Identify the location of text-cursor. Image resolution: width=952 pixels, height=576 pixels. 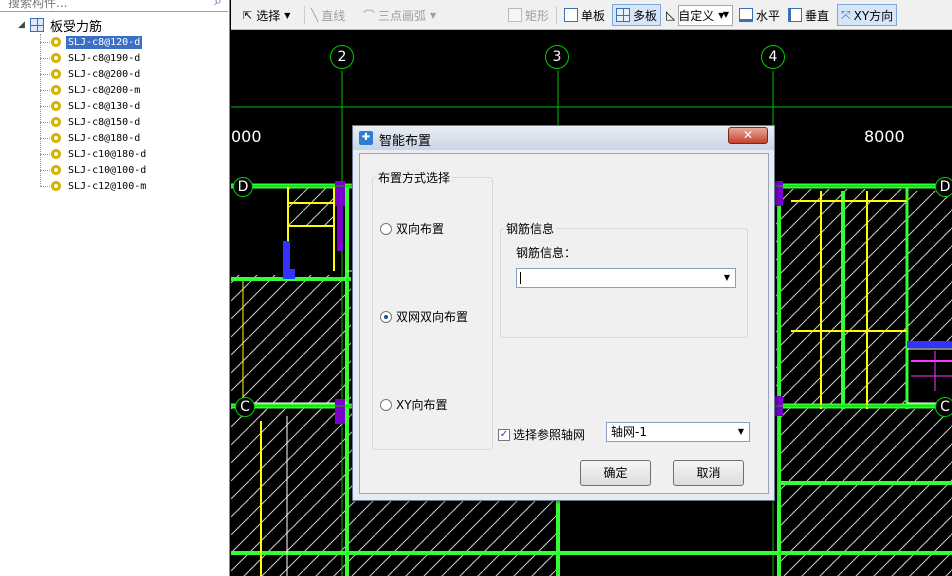
(520, 278).